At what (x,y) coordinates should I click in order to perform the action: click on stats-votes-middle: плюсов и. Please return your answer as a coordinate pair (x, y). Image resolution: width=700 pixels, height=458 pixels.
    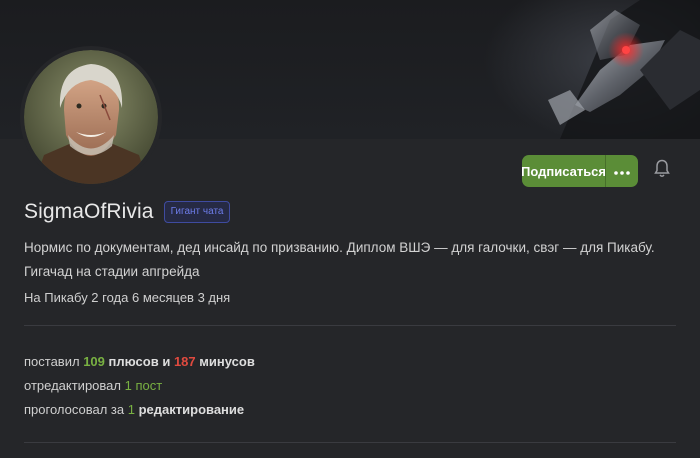
    Looking at the image, I should click on (139, 361).